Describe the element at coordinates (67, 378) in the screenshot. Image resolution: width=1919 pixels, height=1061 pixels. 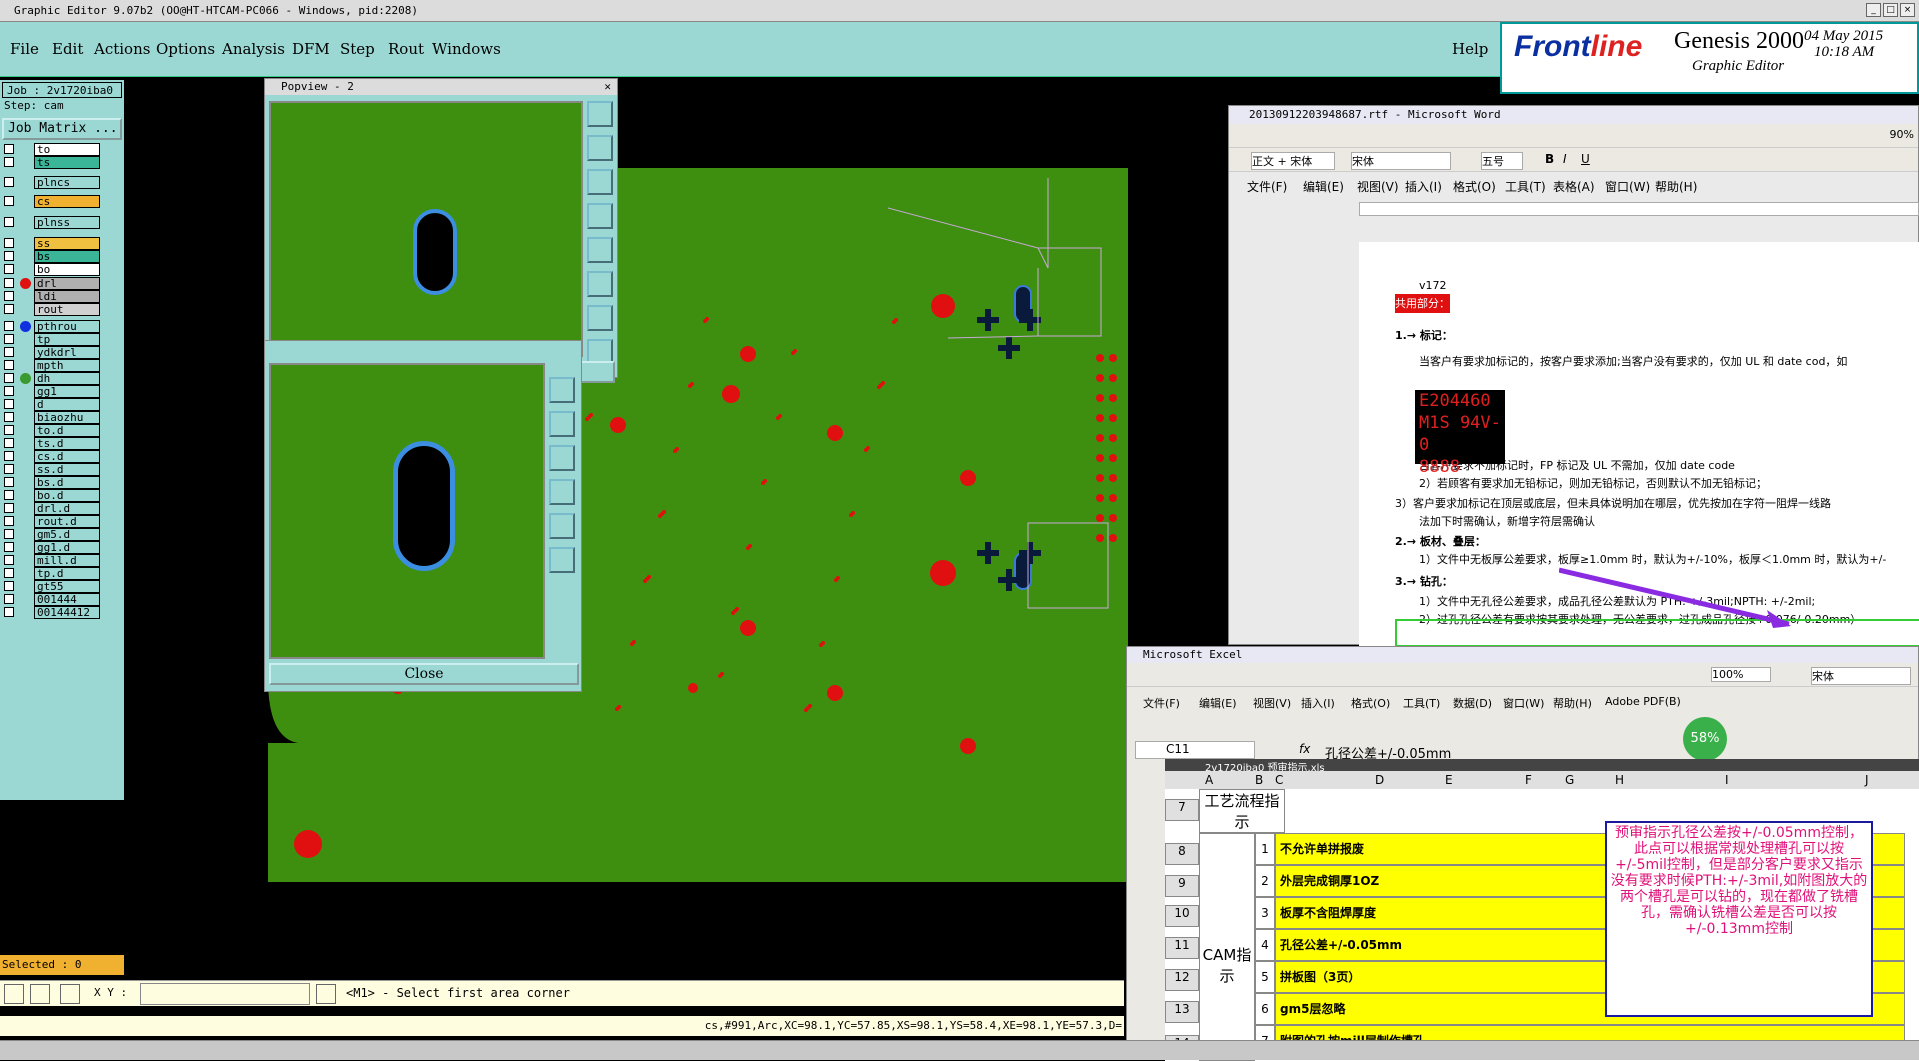
I see `layer-name: dh` at that location.